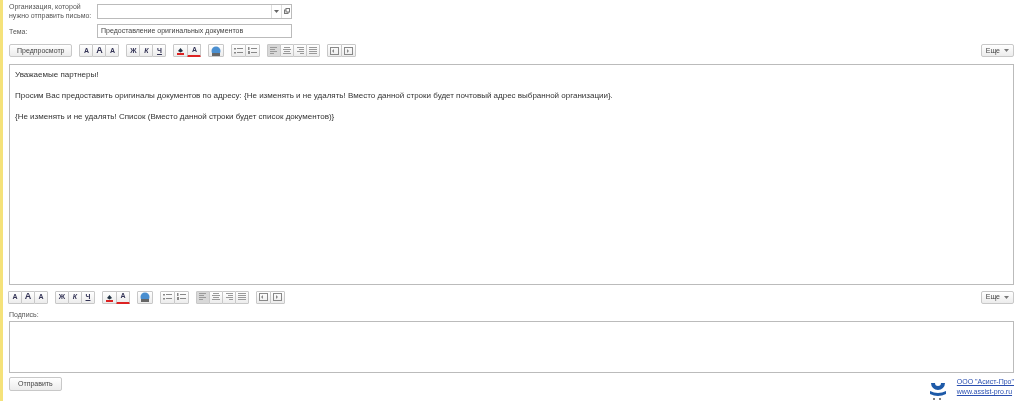  I want to click on editor-paragraph: Уважаемые партнеры!, so click(57, 74).